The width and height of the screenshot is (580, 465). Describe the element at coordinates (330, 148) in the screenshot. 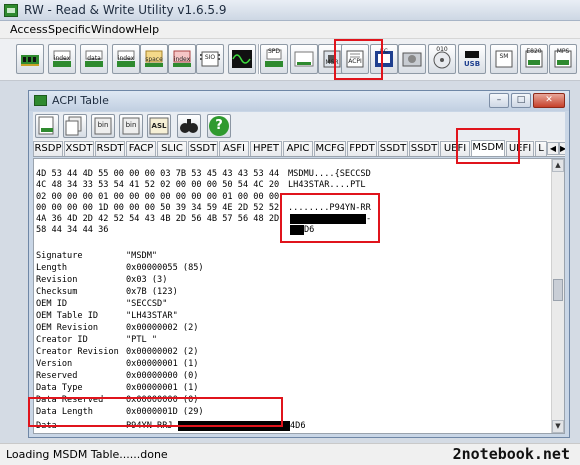

I see `tab-mcfg: MCFG` at that location.